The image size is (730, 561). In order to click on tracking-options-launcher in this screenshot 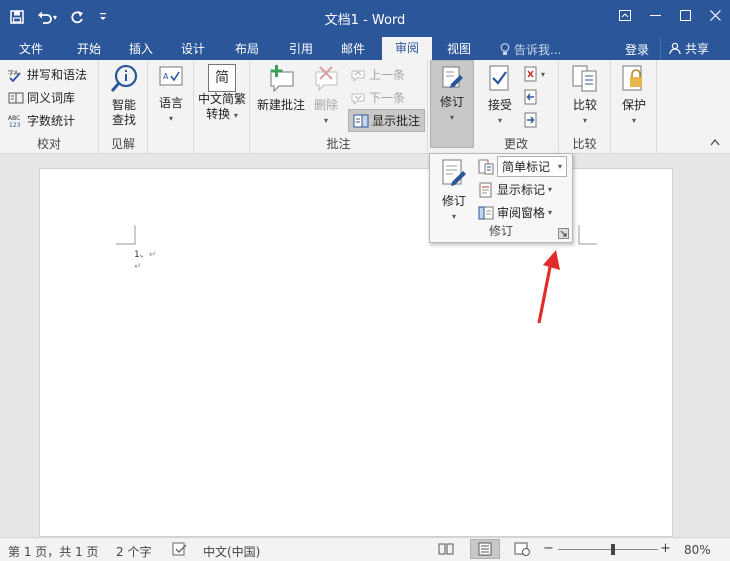, I will do `click(563, 233)`.